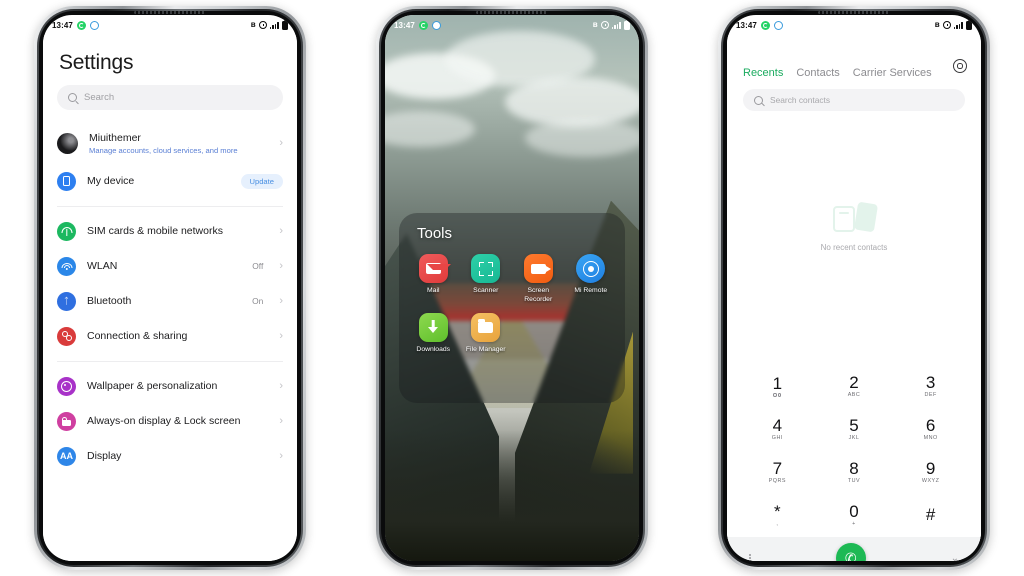 The height and width of the screenshot is (576, 1024). What do you see at coordinates (817, 73) in the screenshot?
I see `tab-contacts: Contacts` at bounding box center [817, 73].